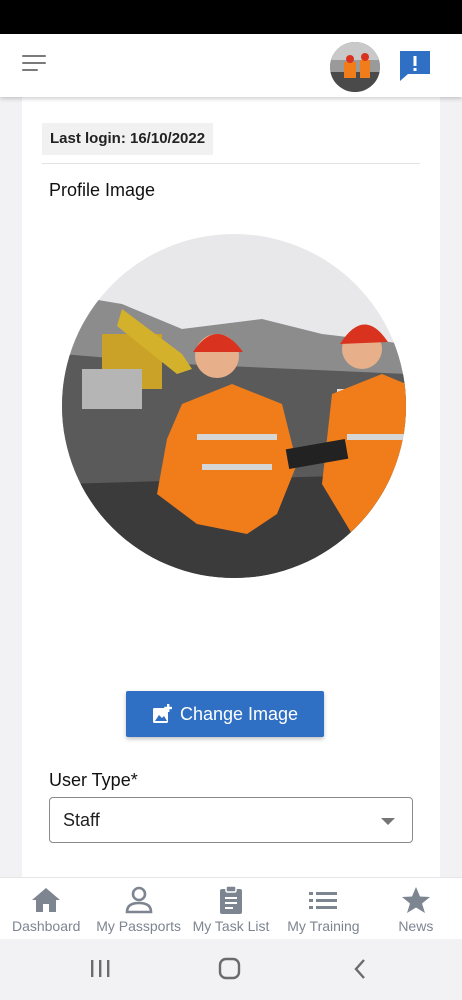 The width and height of the screenshot is (462, 1000). What do you see at coordinates (162, 713) in the screenshot?
I see `add-photo-icon` at bounding box center [162, 713].